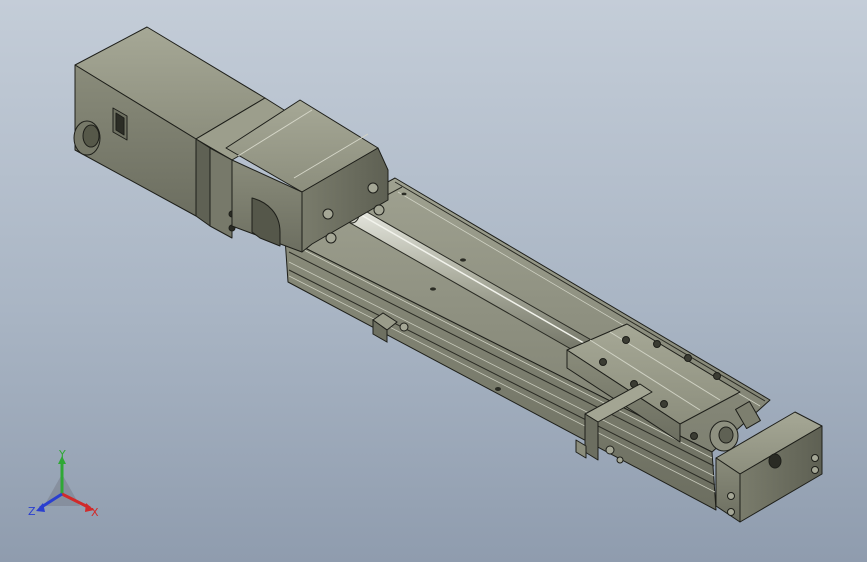 This screenshot has width=867, height=562. Describe the element at coordinates (63, 483) in the screenshot. I see `coordinate-triad: Y Z X` at that location.